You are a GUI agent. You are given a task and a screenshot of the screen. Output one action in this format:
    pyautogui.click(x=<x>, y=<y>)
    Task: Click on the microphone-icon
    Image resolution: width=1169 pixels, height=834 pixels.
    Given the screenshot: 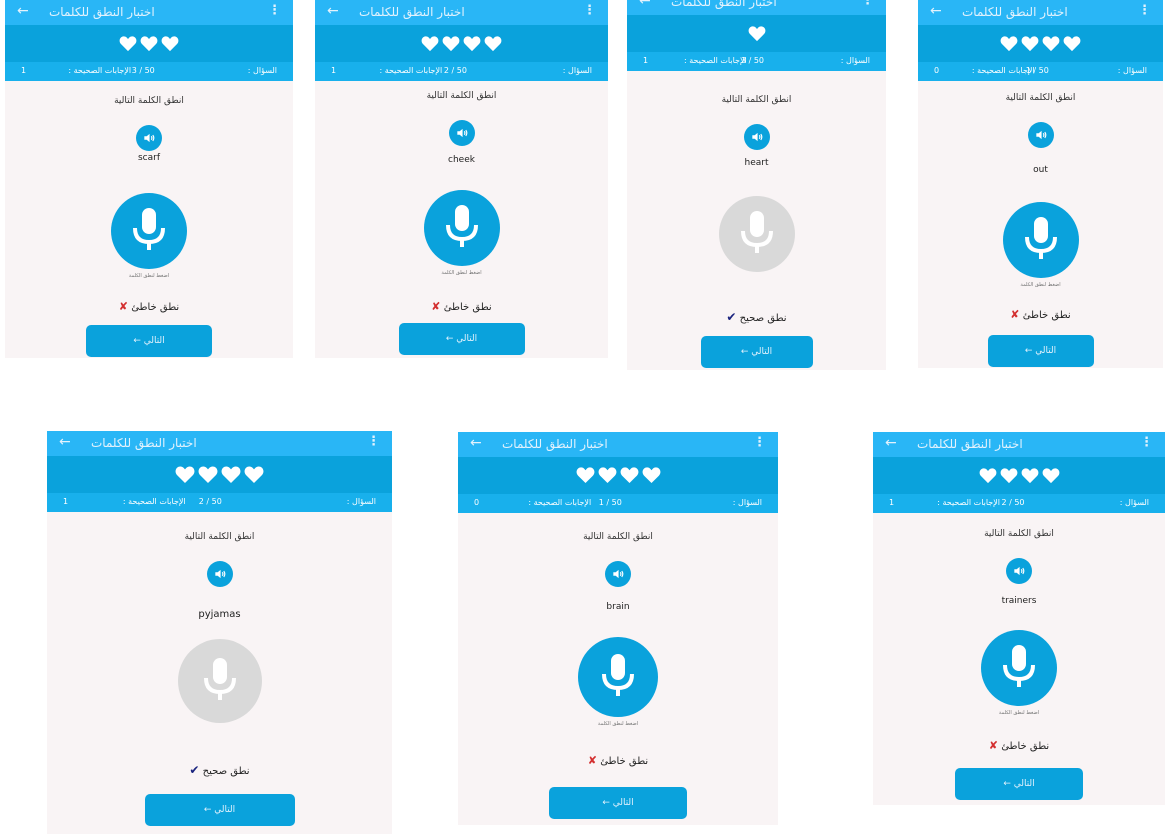 What is the action you would take?
    pyautogui.click(x=462, y=228)
    